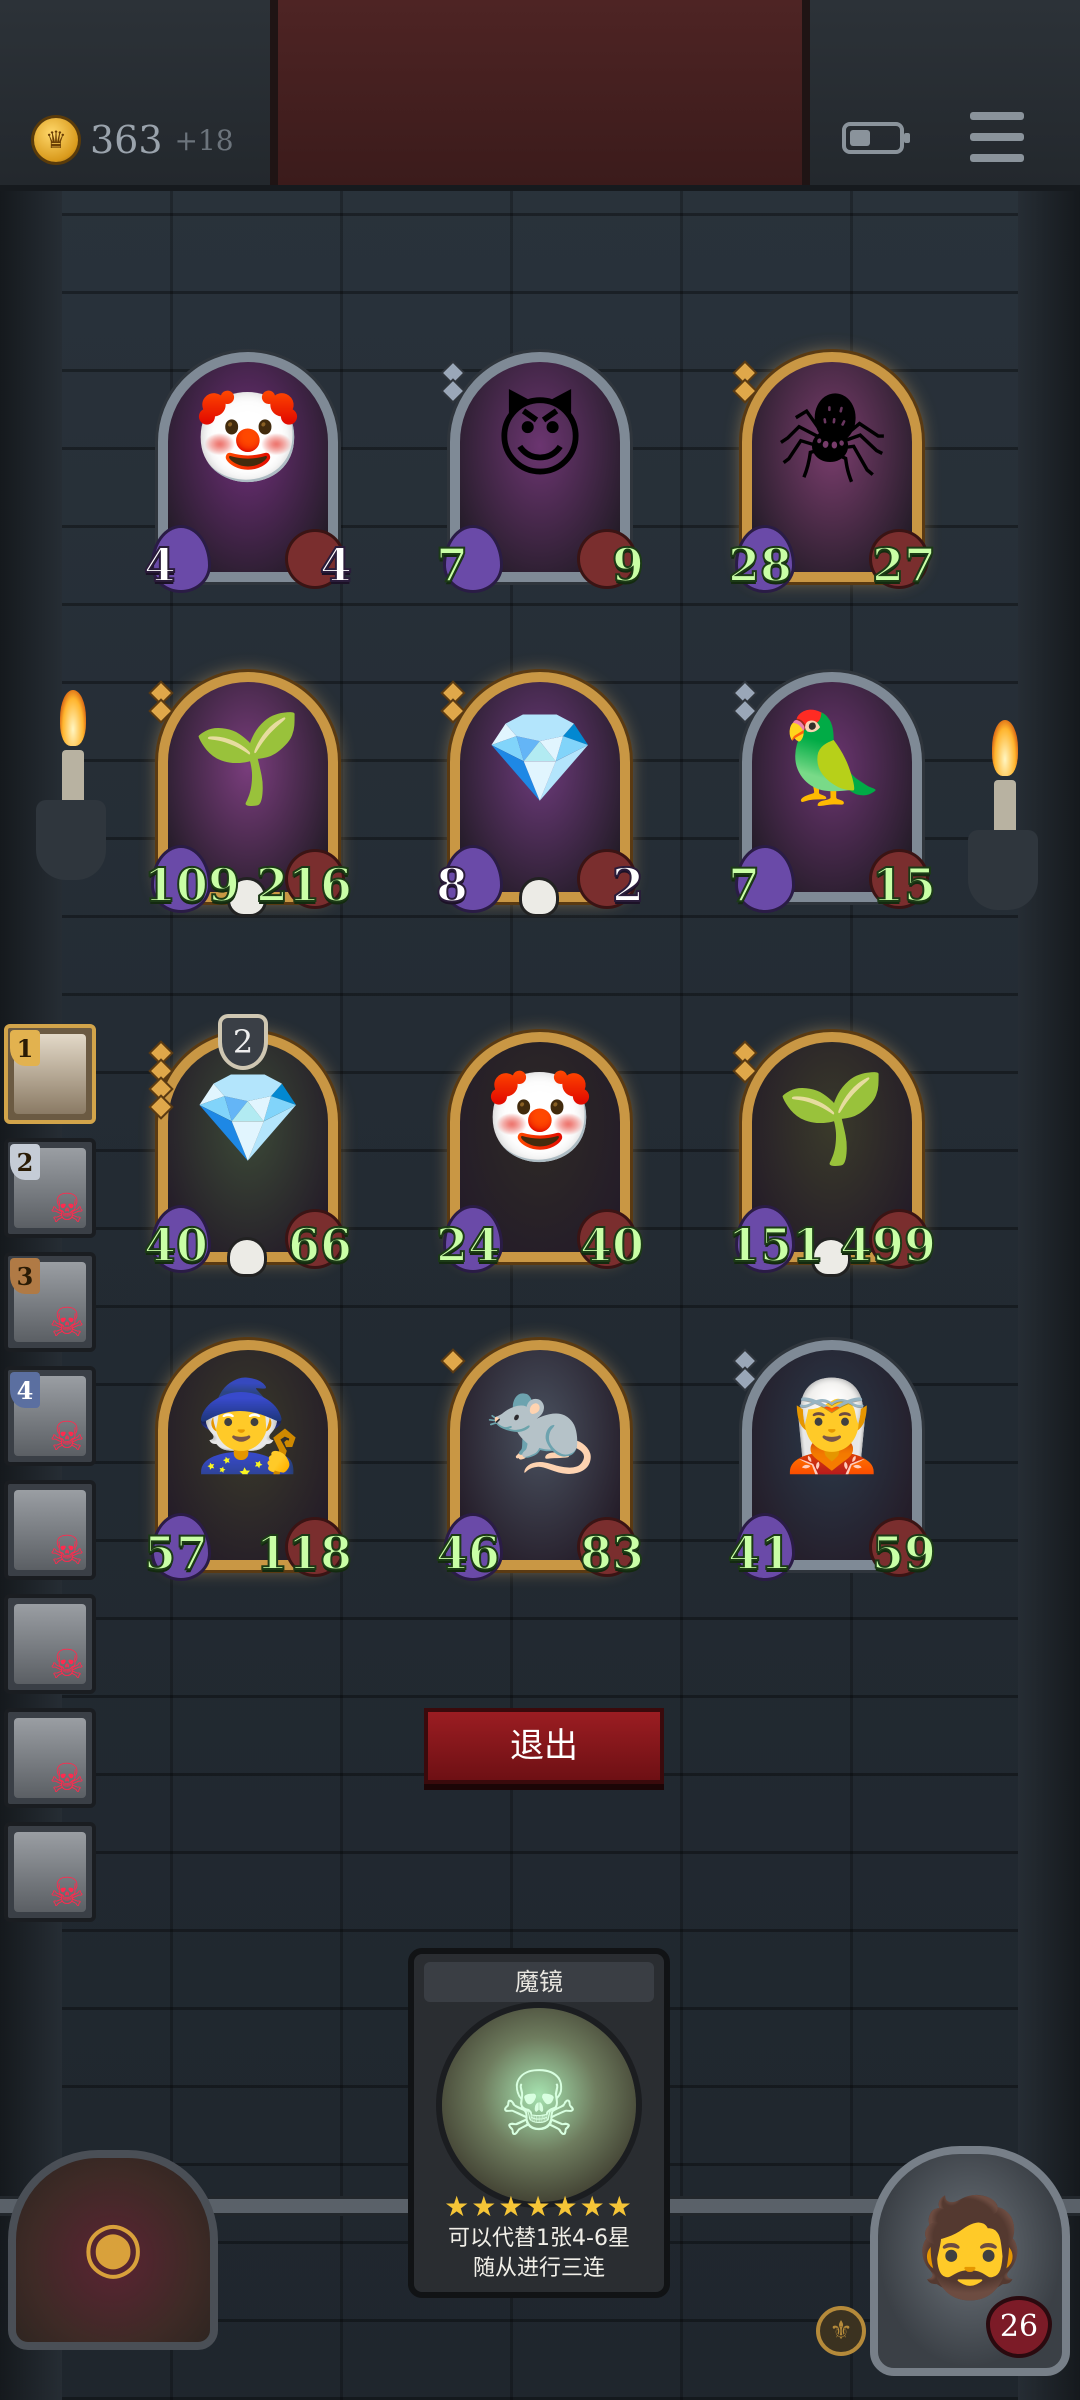 Image resolution: width=1080 pixels, height=2400 pixels. What do you see at coordinates (176, 1553) in the screenshot?
I see `minion-attack: 57` at bounding box center [176, 1553].